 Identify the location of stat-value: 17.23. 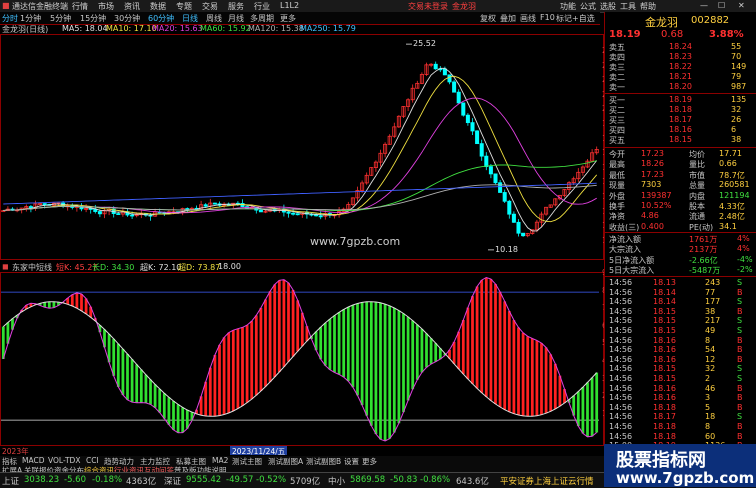
(652, 174).